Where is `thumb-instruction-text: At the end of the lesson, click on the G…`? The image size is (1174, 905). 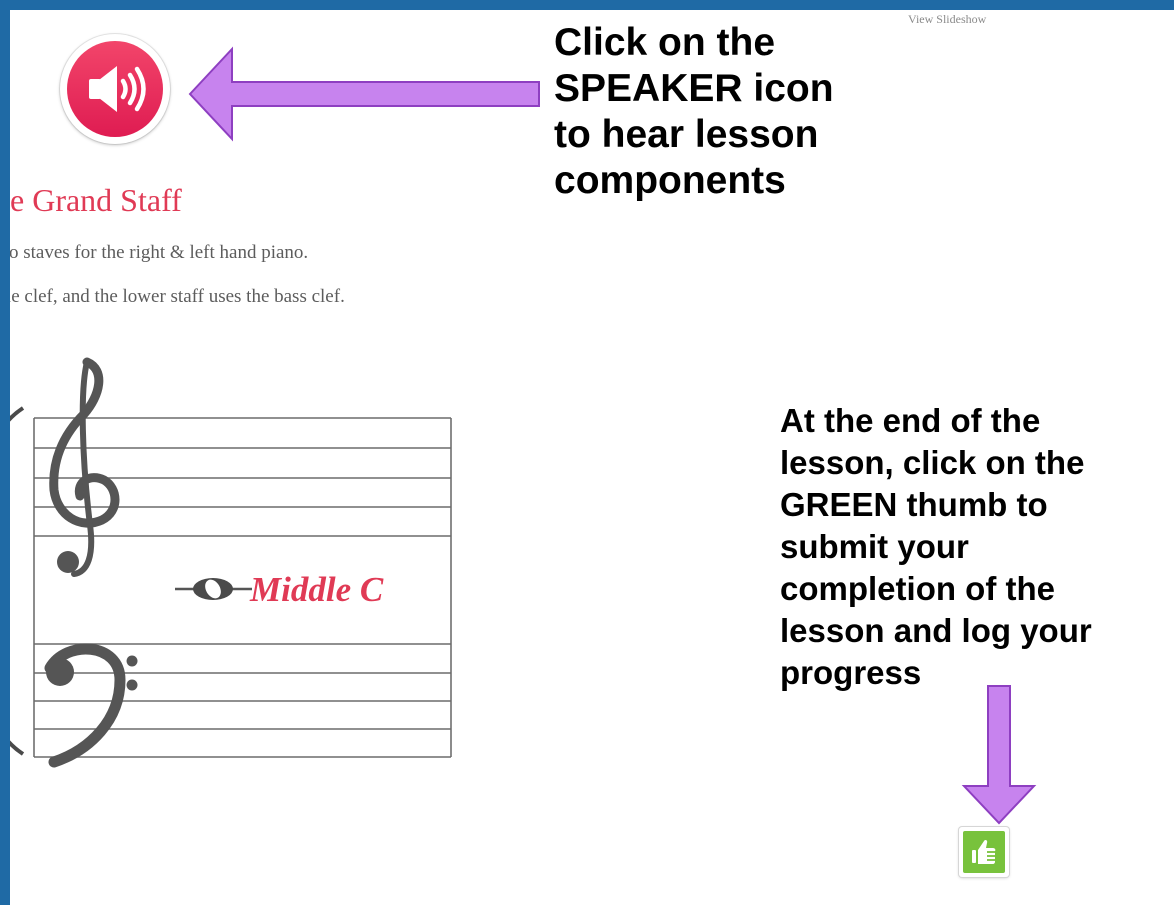
thumb-instruction-text: At the end of the lesson, click on the G… is located at coordinates (936, 546).